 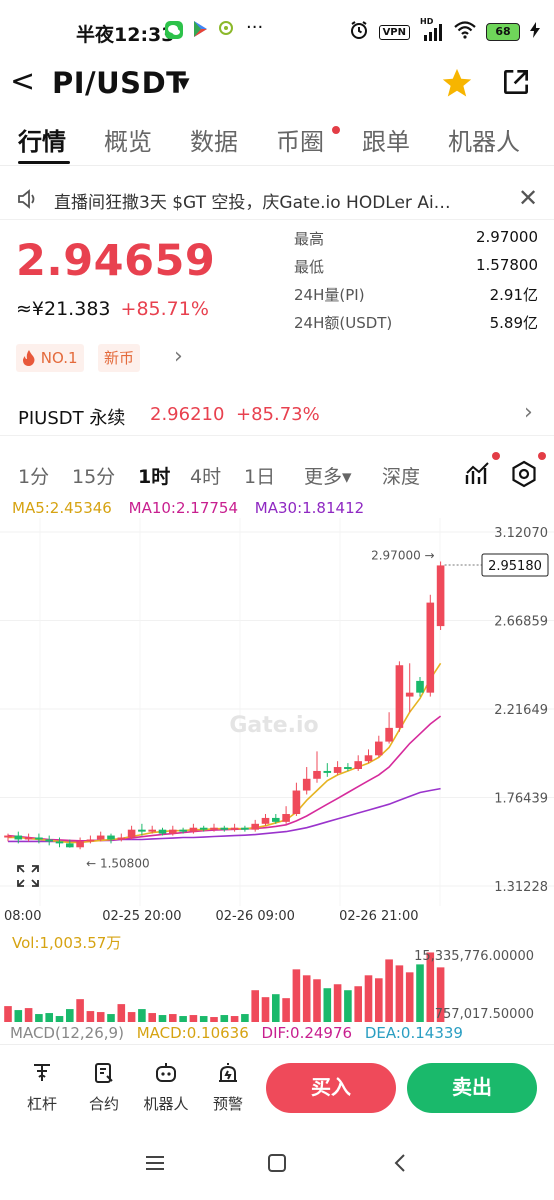 I want to click on buy-button: 买入, so click(x=331, y=1088).